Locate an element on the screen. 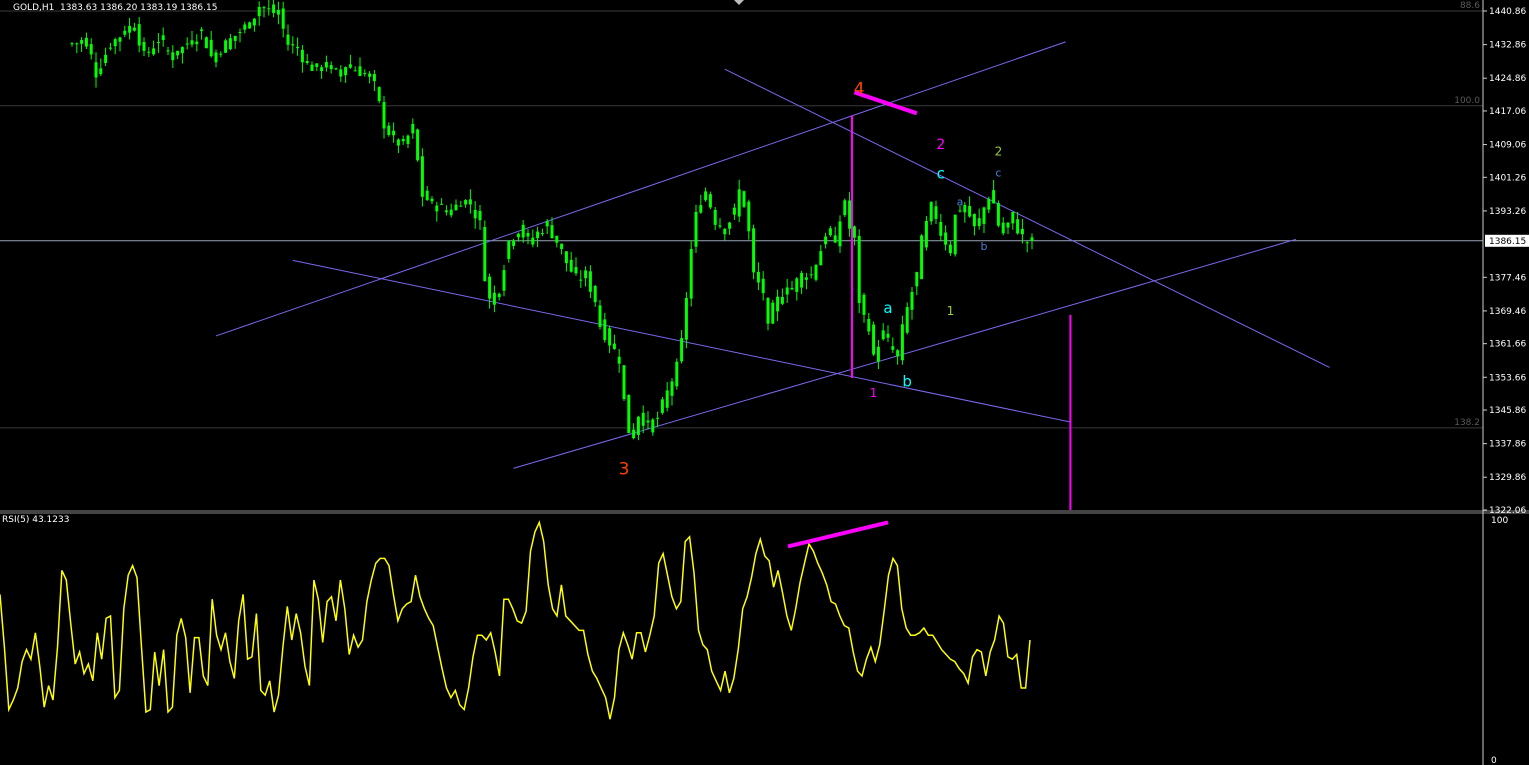 The width and height of the screenshot is (1529, 765). fib-label: 100.0 is located at coordinates (1467, 101).